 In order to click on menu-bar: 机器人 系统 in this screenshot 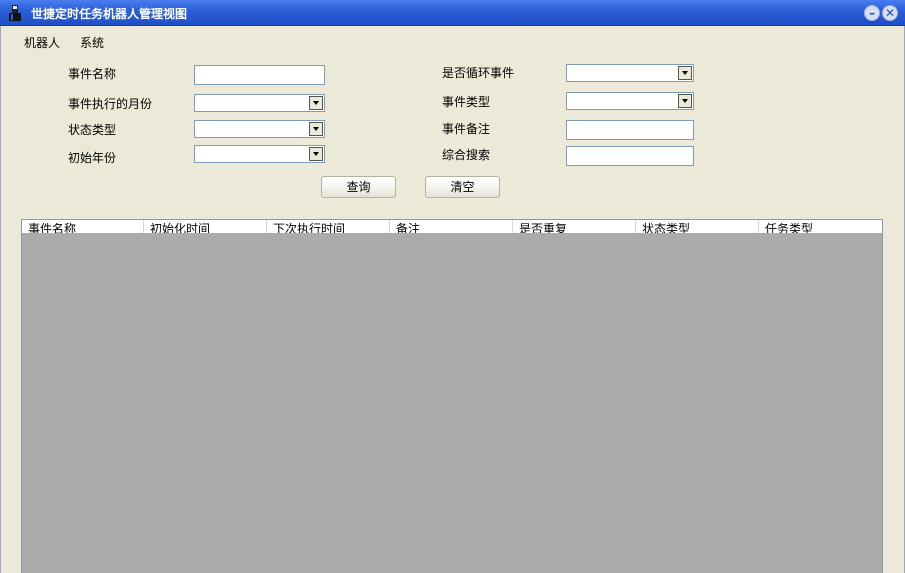, I will do `click(452, 41)`.